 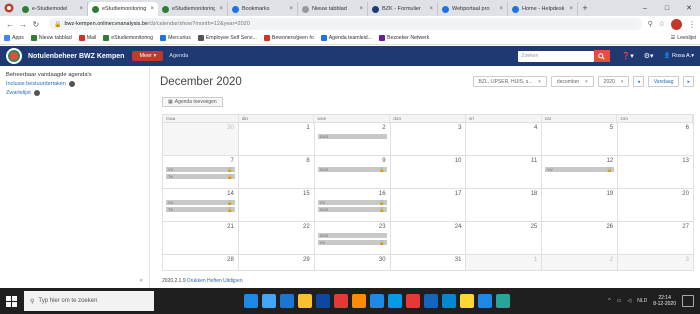 What do you see at coordinates (504, 205) in the screenshot?
I see `calendar-day-cell: 18` at bounding box center [504, 205].